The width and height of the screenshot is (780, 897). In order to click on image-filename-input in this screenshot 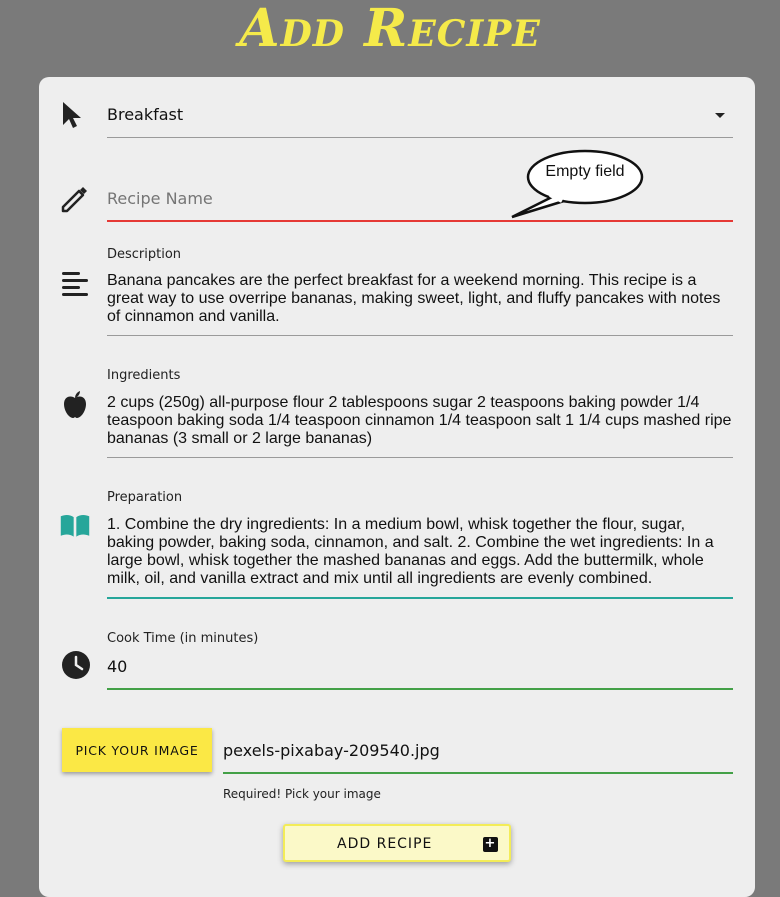, I will do `click(473, 750)`.